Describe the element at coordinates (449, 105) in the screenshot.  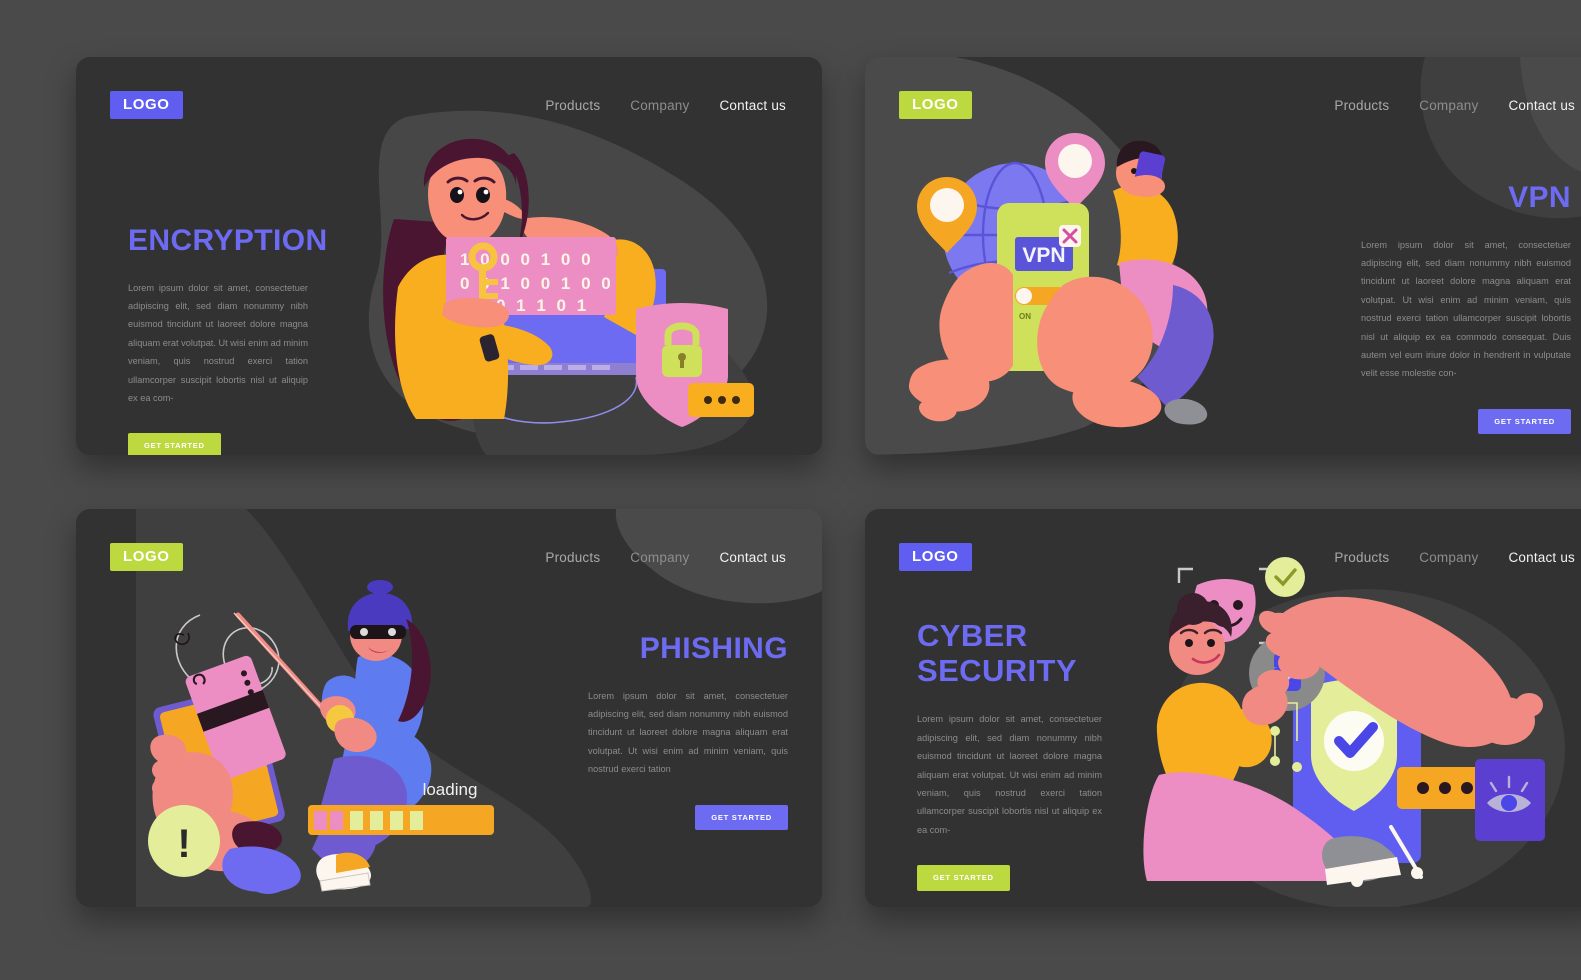
I see `nav-encryption: LOGO Products Company Contact us` at that location.